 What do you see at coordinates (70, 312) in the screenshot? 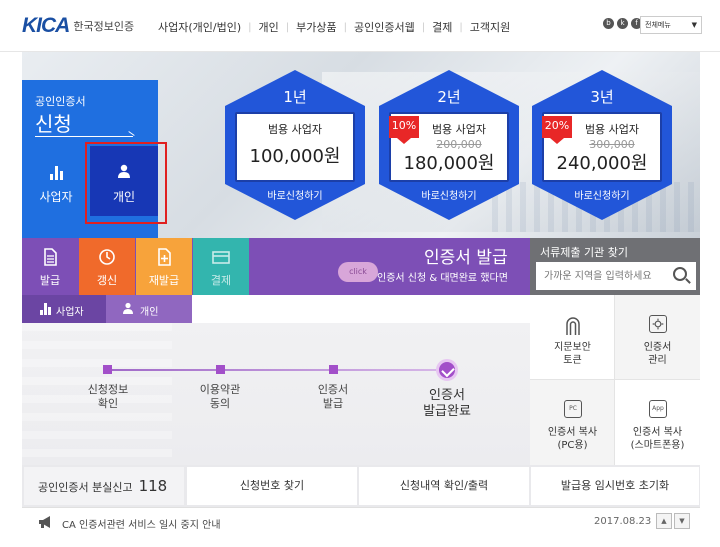
I see `subtab-business-label: 사업자` at bounding box center [70, 312].